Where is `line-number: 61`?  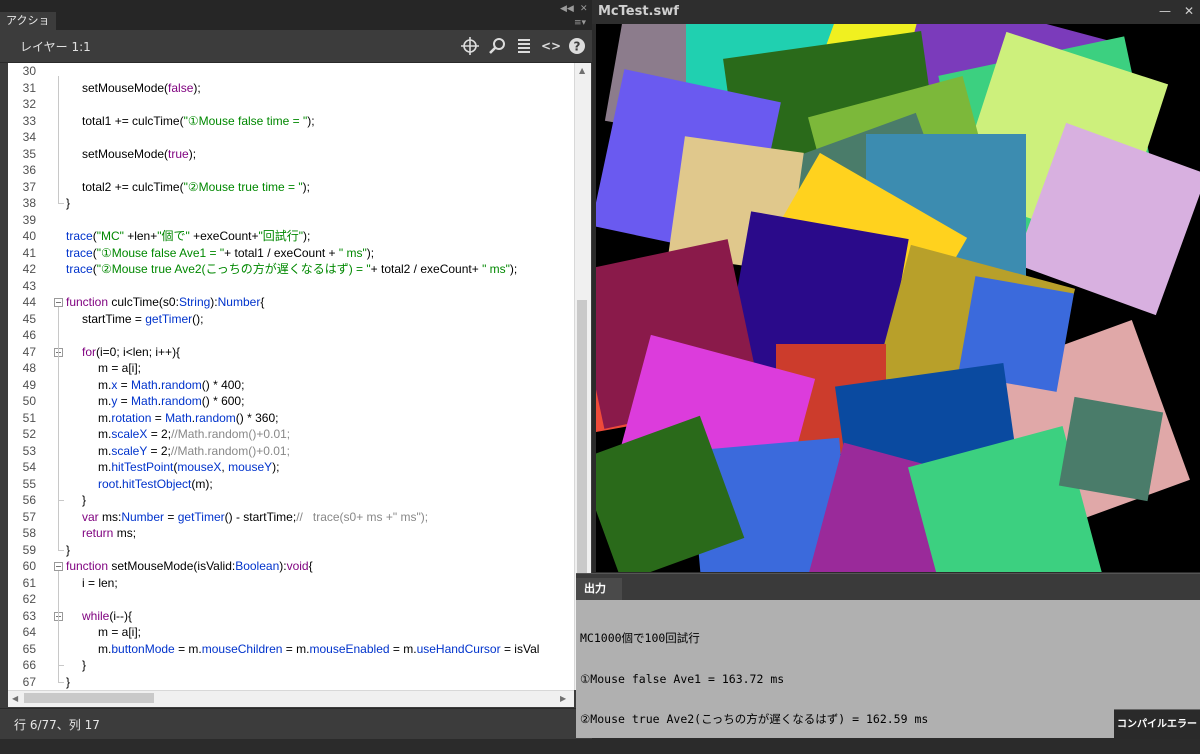 line-number: 61 is located at coordinates (29, 582).